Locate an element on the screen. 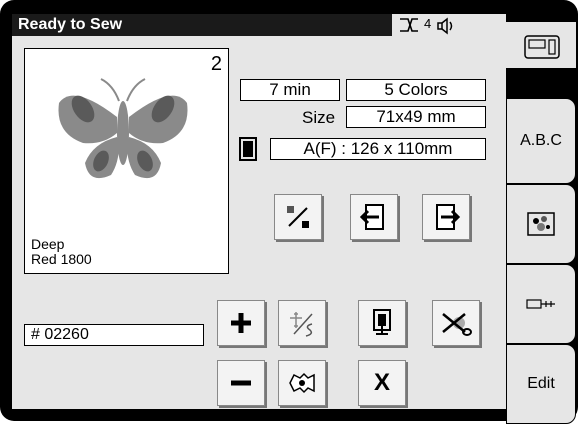  usb-icon is located at coordinates (540, 304).